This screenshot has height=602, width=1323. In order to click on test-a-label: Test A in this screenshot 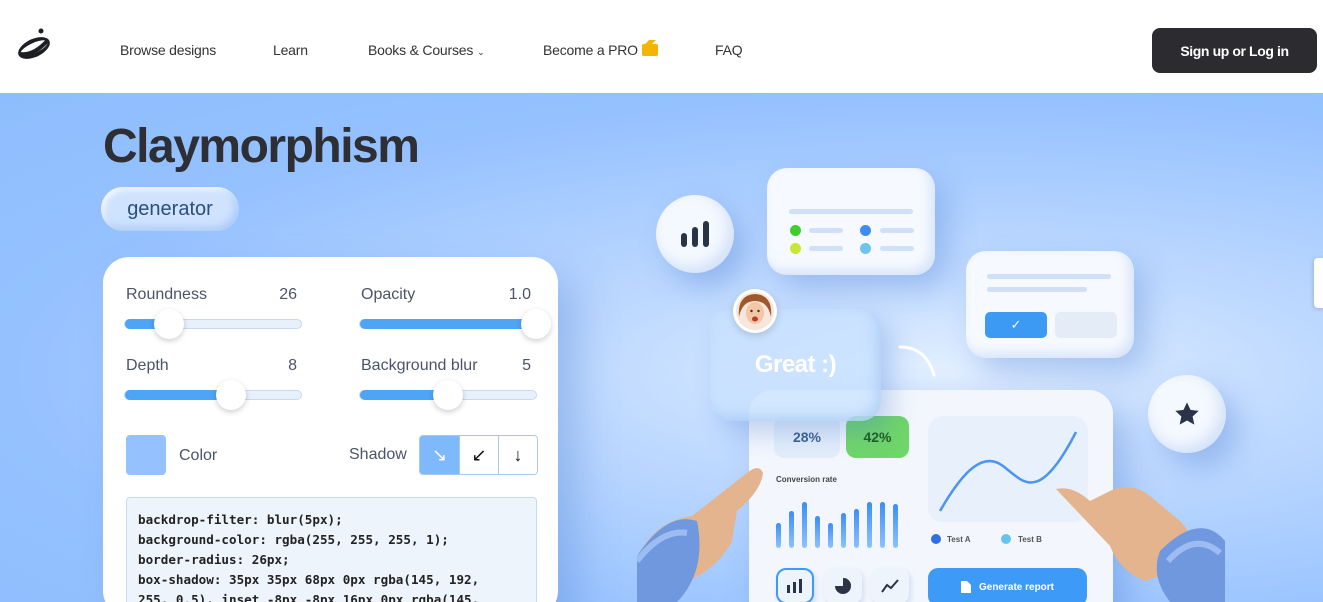, I will do `click(959, 539)`.